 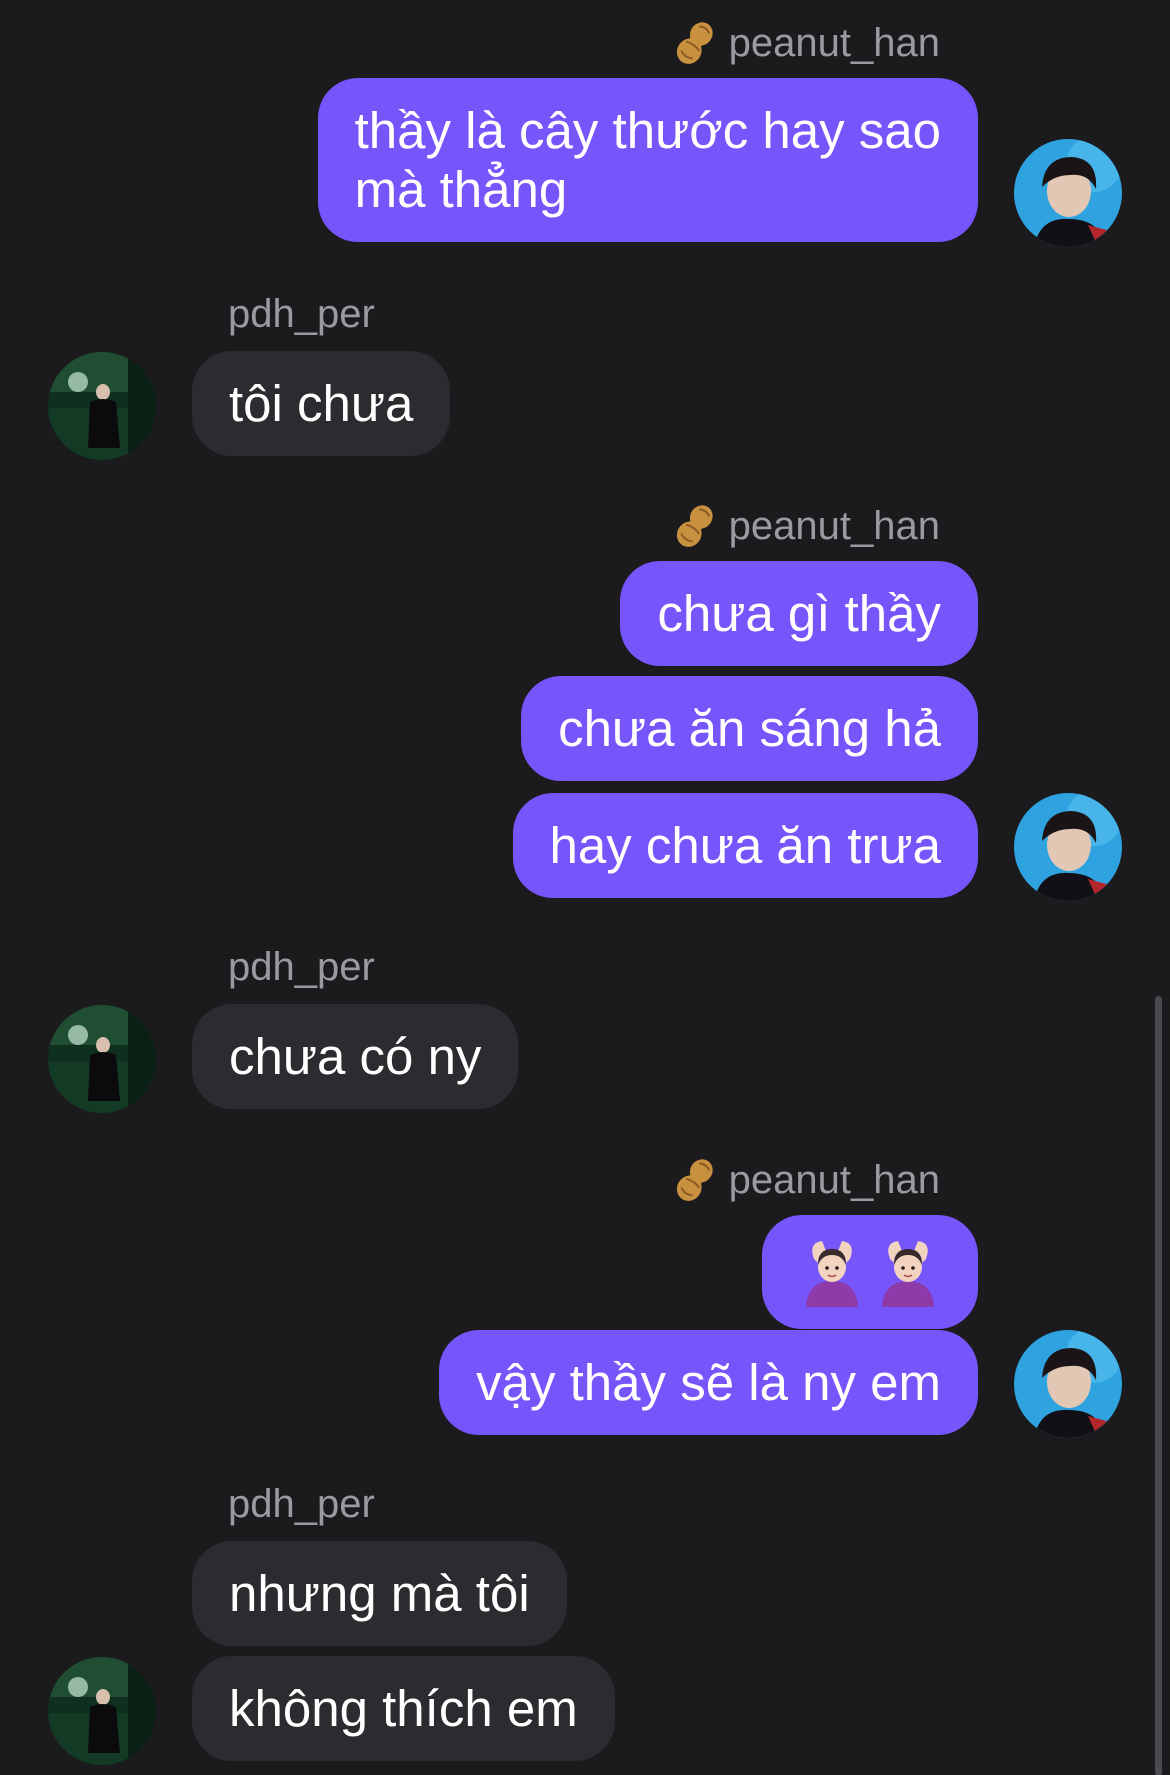 What do you see at coordinates (708, 1382) in the screenshot?
I see `message-bubble-outgoing: vậy thầy sẽ là ny em` at bounding box center [708, 1382].